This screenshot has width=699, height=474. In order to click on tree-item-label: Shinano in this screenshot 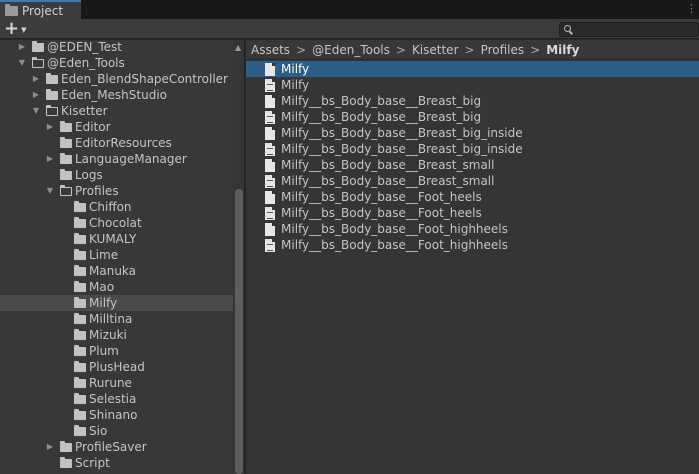, I will do `click(113, 415)`.